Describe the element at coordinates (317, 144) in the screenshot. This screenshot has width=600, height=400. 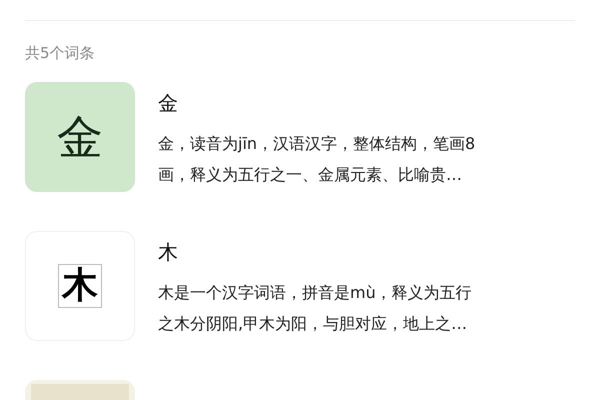
I see `entry-description: 金，读音为jīn，汉语汉字，整体结构，笔画8` at that location.